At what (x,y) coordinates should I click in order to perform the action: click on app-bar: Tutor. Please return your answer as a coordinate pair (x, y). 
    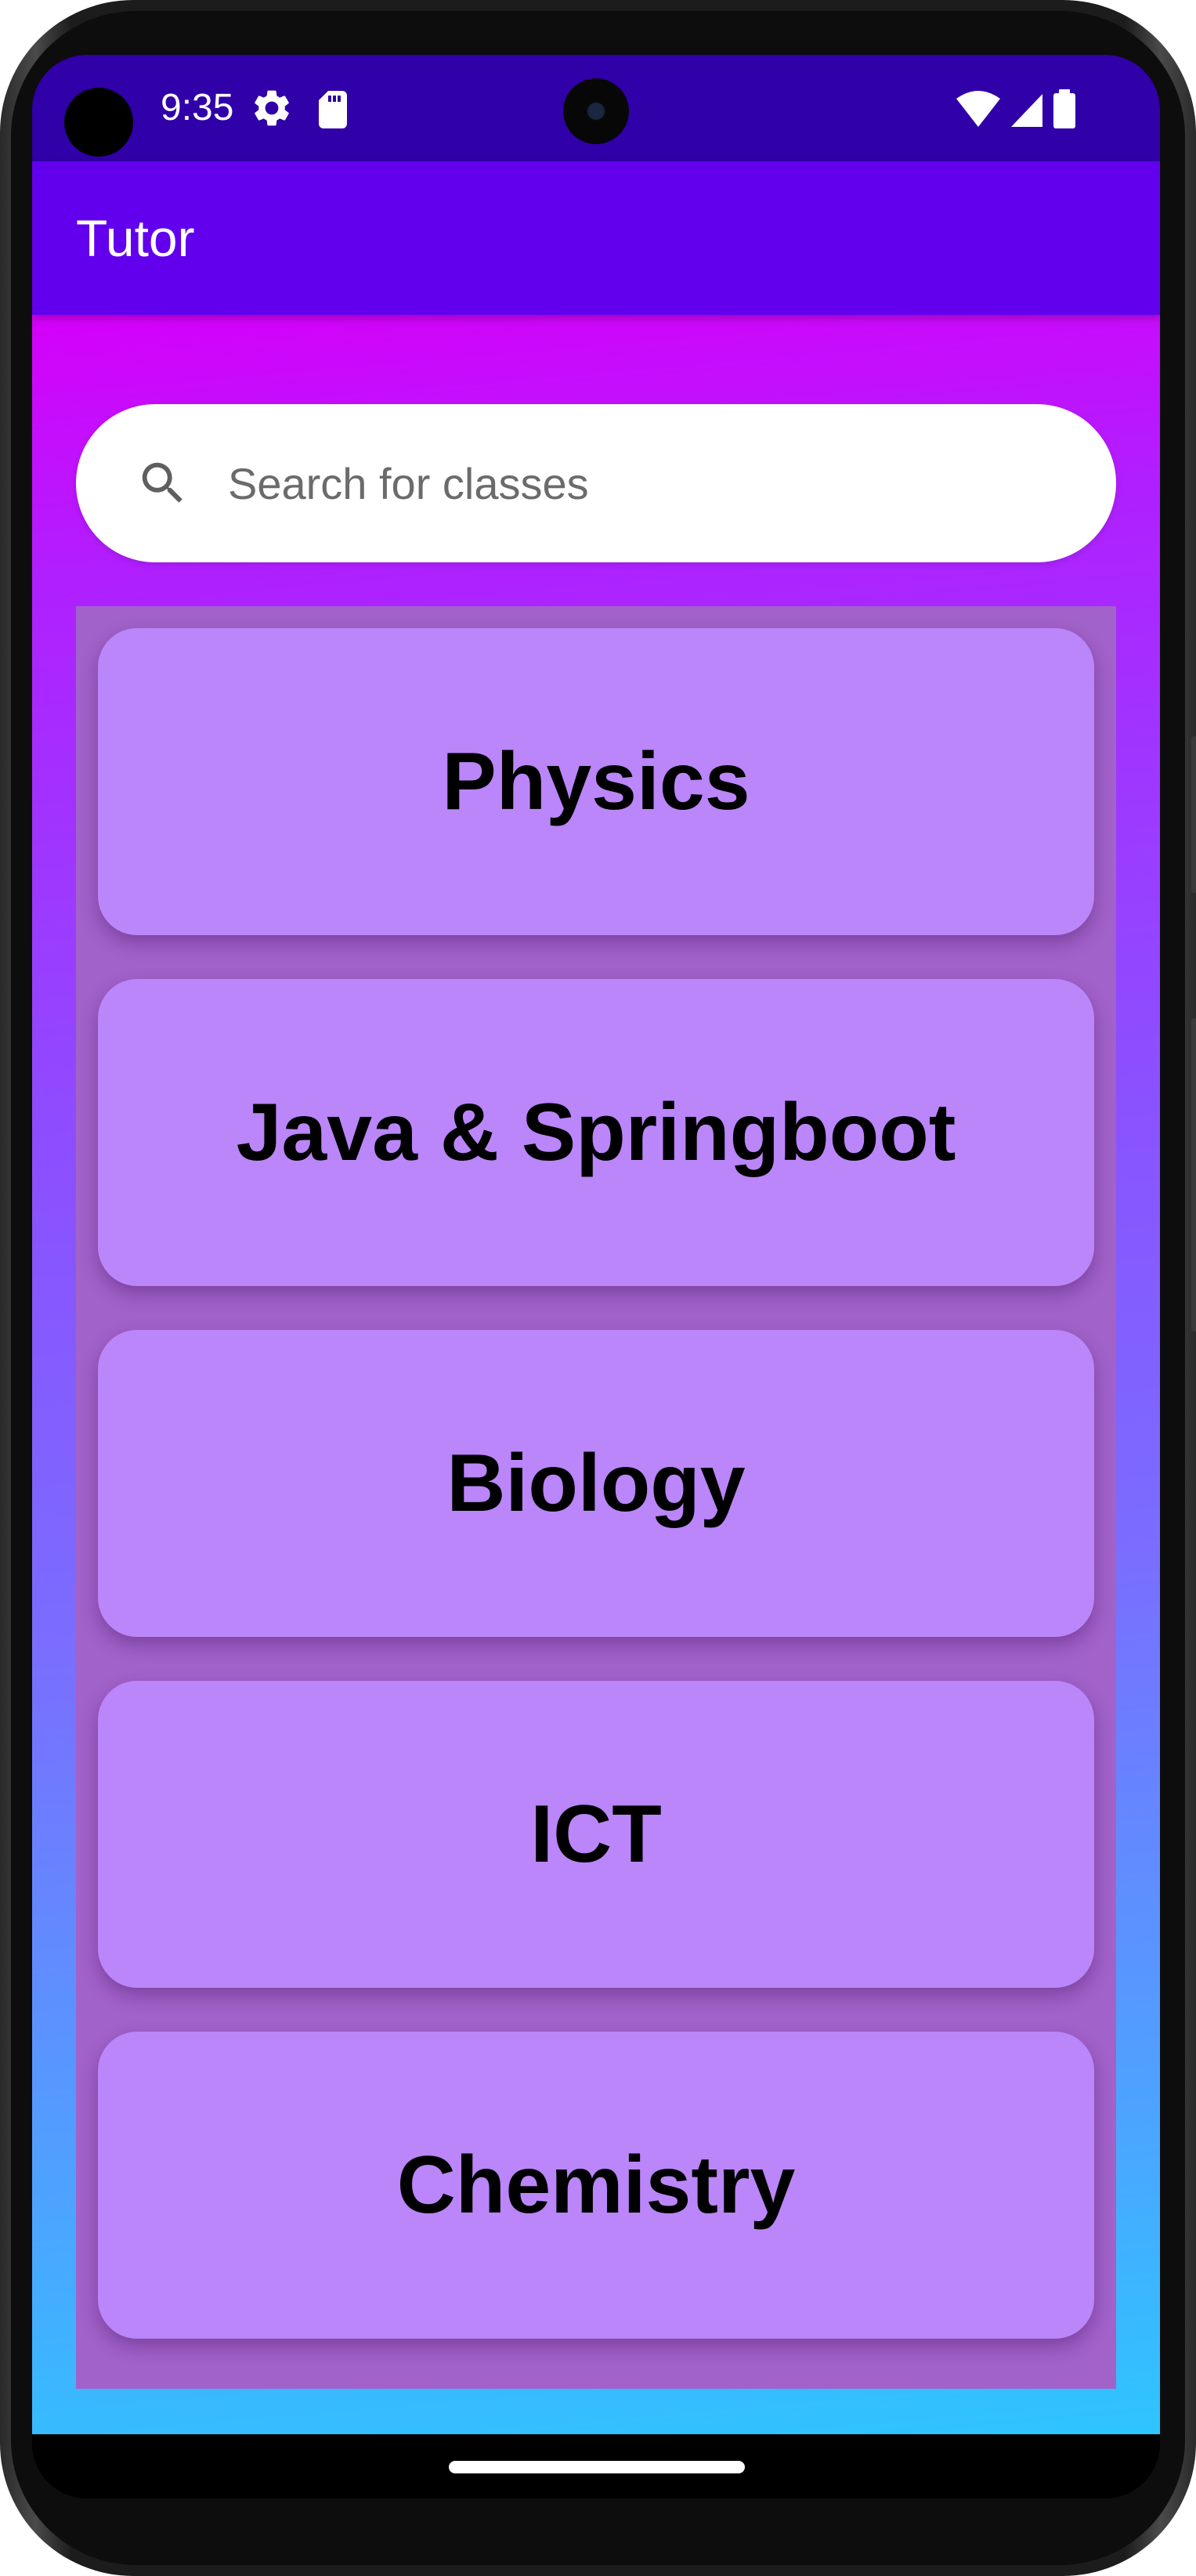
    Looking at the image, I should click on (596, 238).